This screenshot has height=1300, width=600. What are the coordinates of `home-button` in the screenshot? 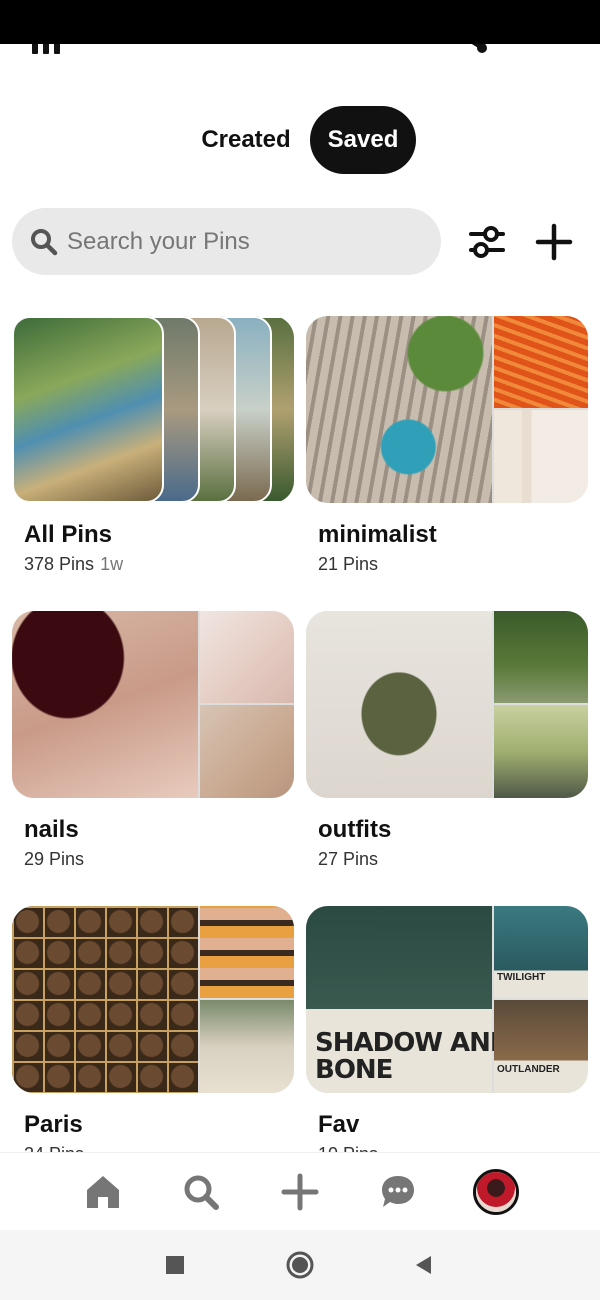 It's located at (300, 1265).